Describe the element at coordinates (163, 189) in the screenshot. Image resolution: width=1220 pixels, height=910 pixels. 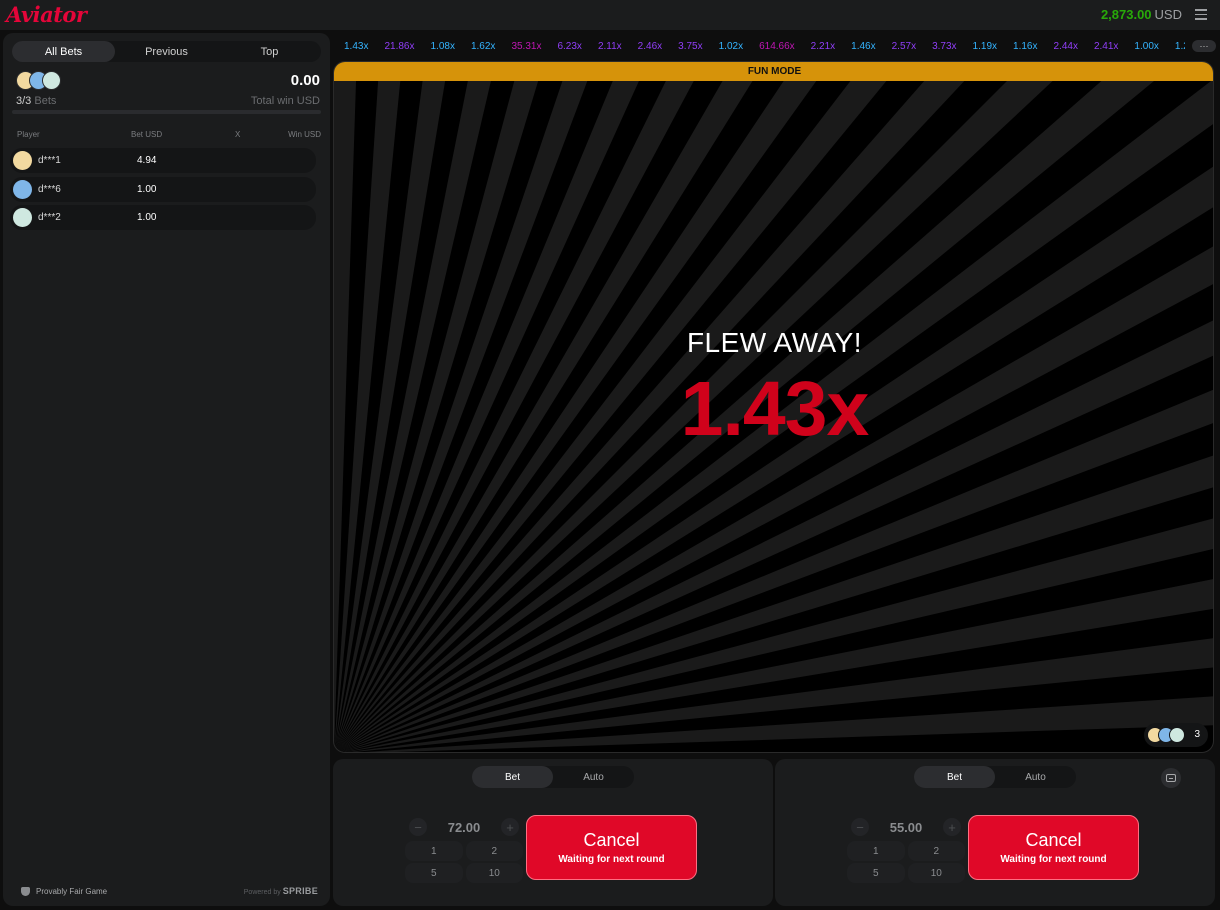
I see `table-row: d***6 1.00` at that location.